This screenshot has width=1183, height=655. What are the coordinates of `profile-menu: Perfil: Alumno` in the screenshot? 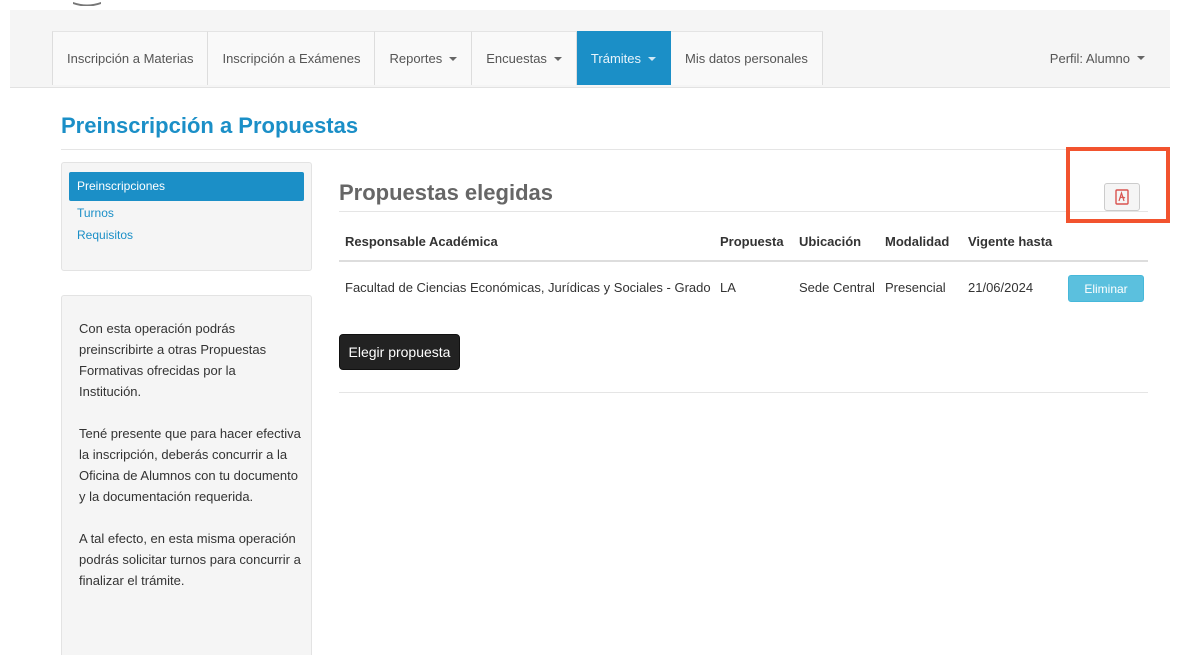 It's located at (1097, 58).